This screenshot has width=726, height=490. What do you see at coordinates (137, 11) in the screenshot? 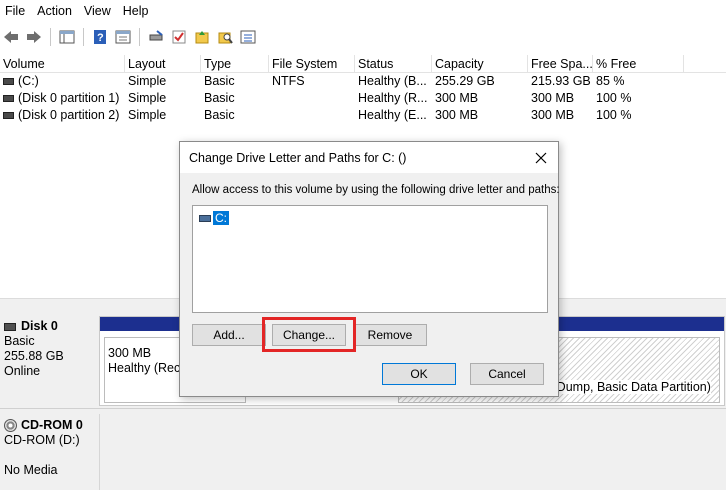
I see `menu-help: Help` at bounding box center [137, 11].